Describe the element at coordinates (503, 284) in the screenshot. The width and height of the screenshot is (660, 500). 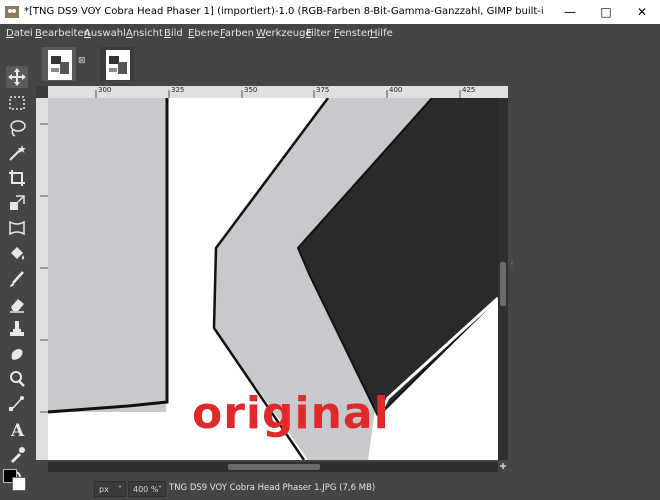
I see `vertical-scroll-thumb` at that location.